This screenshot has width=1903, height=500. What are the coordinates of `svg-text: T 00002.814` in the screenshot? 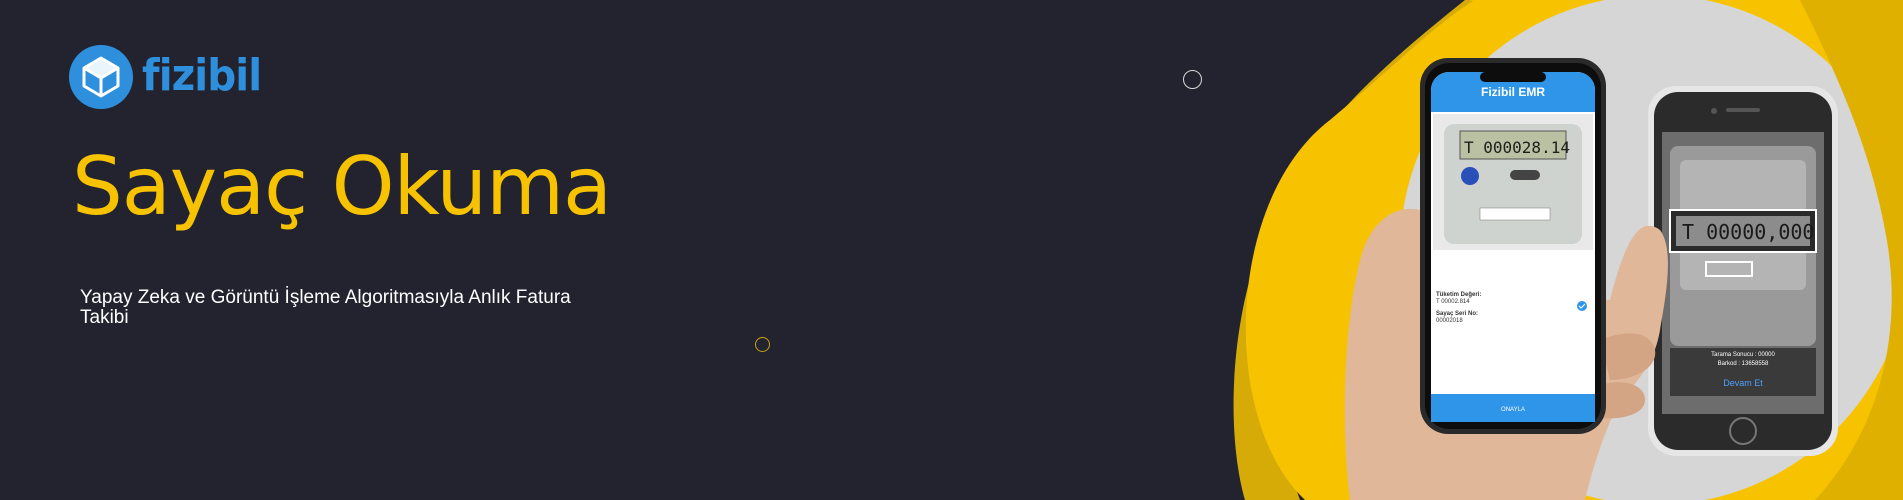 It's located at (1453, 302).